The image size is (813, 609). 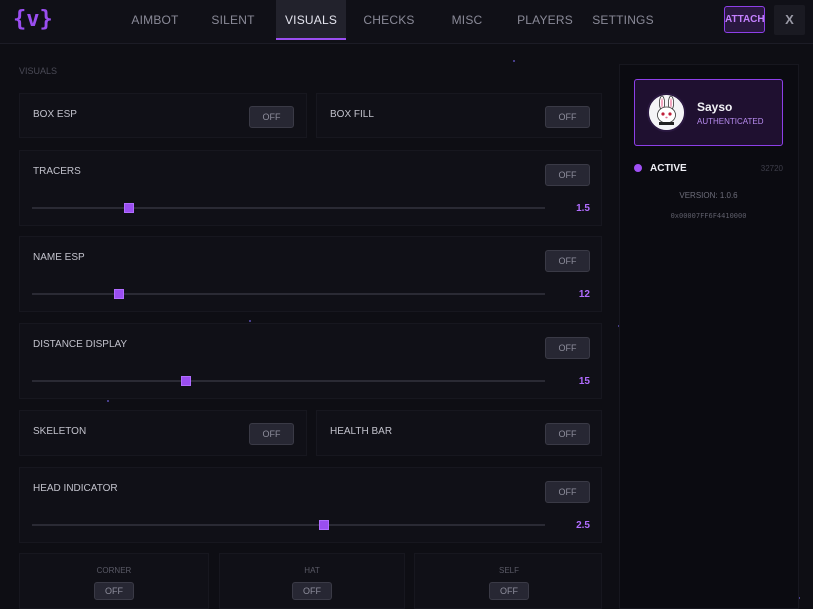 I want to click on close-button: X, so click(x=789, y=20).